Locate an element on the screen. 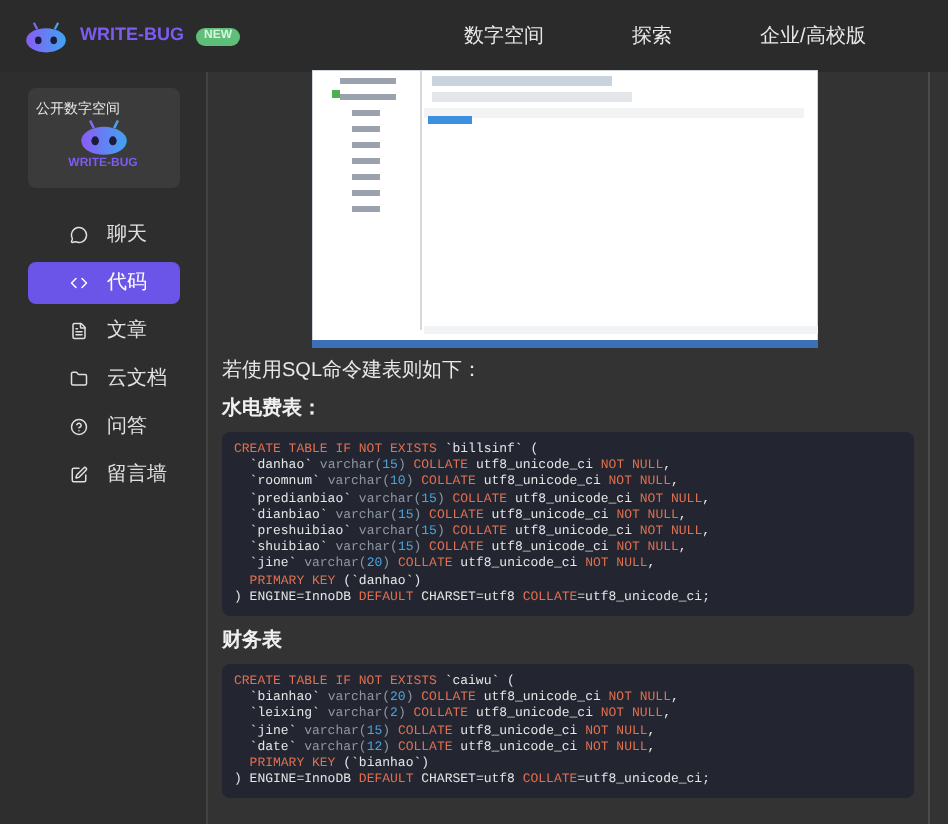  brand-name: WRITE-BUG is located at coordinates (132, 35).